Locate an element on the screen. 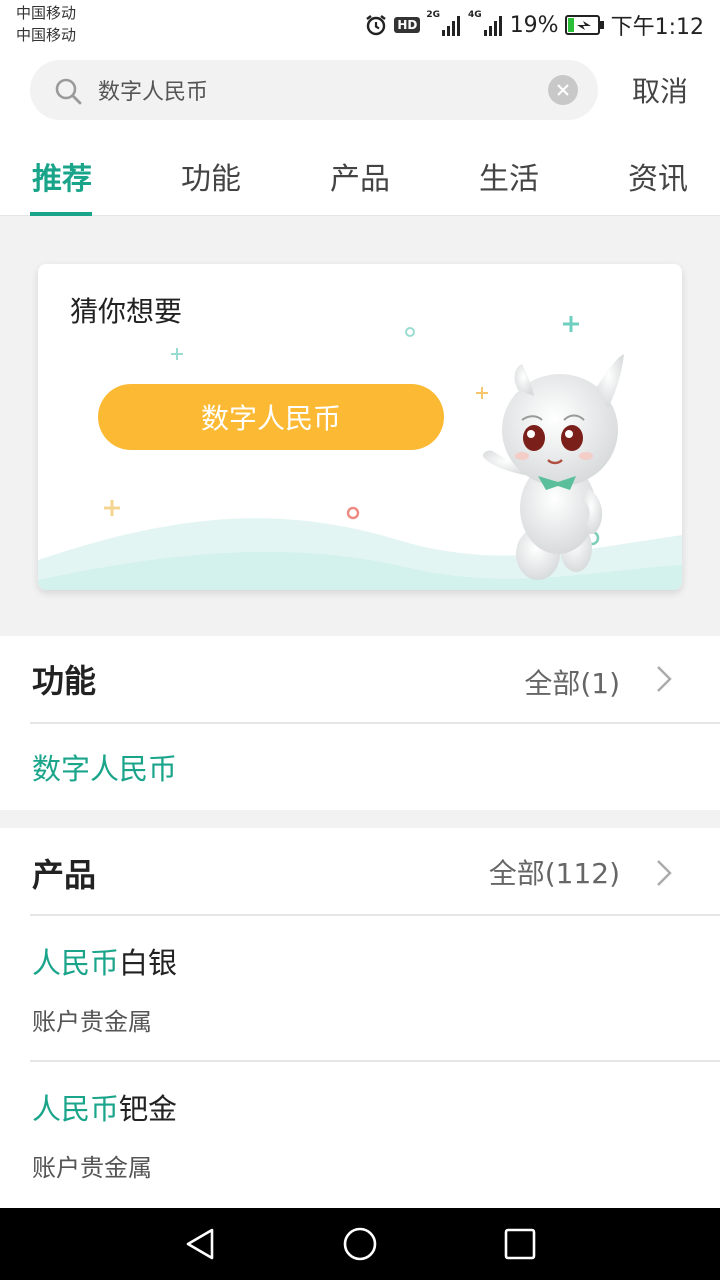 The image size is (720, 1280). product-title-rest: 白银 is located at coordinates (148, 963).